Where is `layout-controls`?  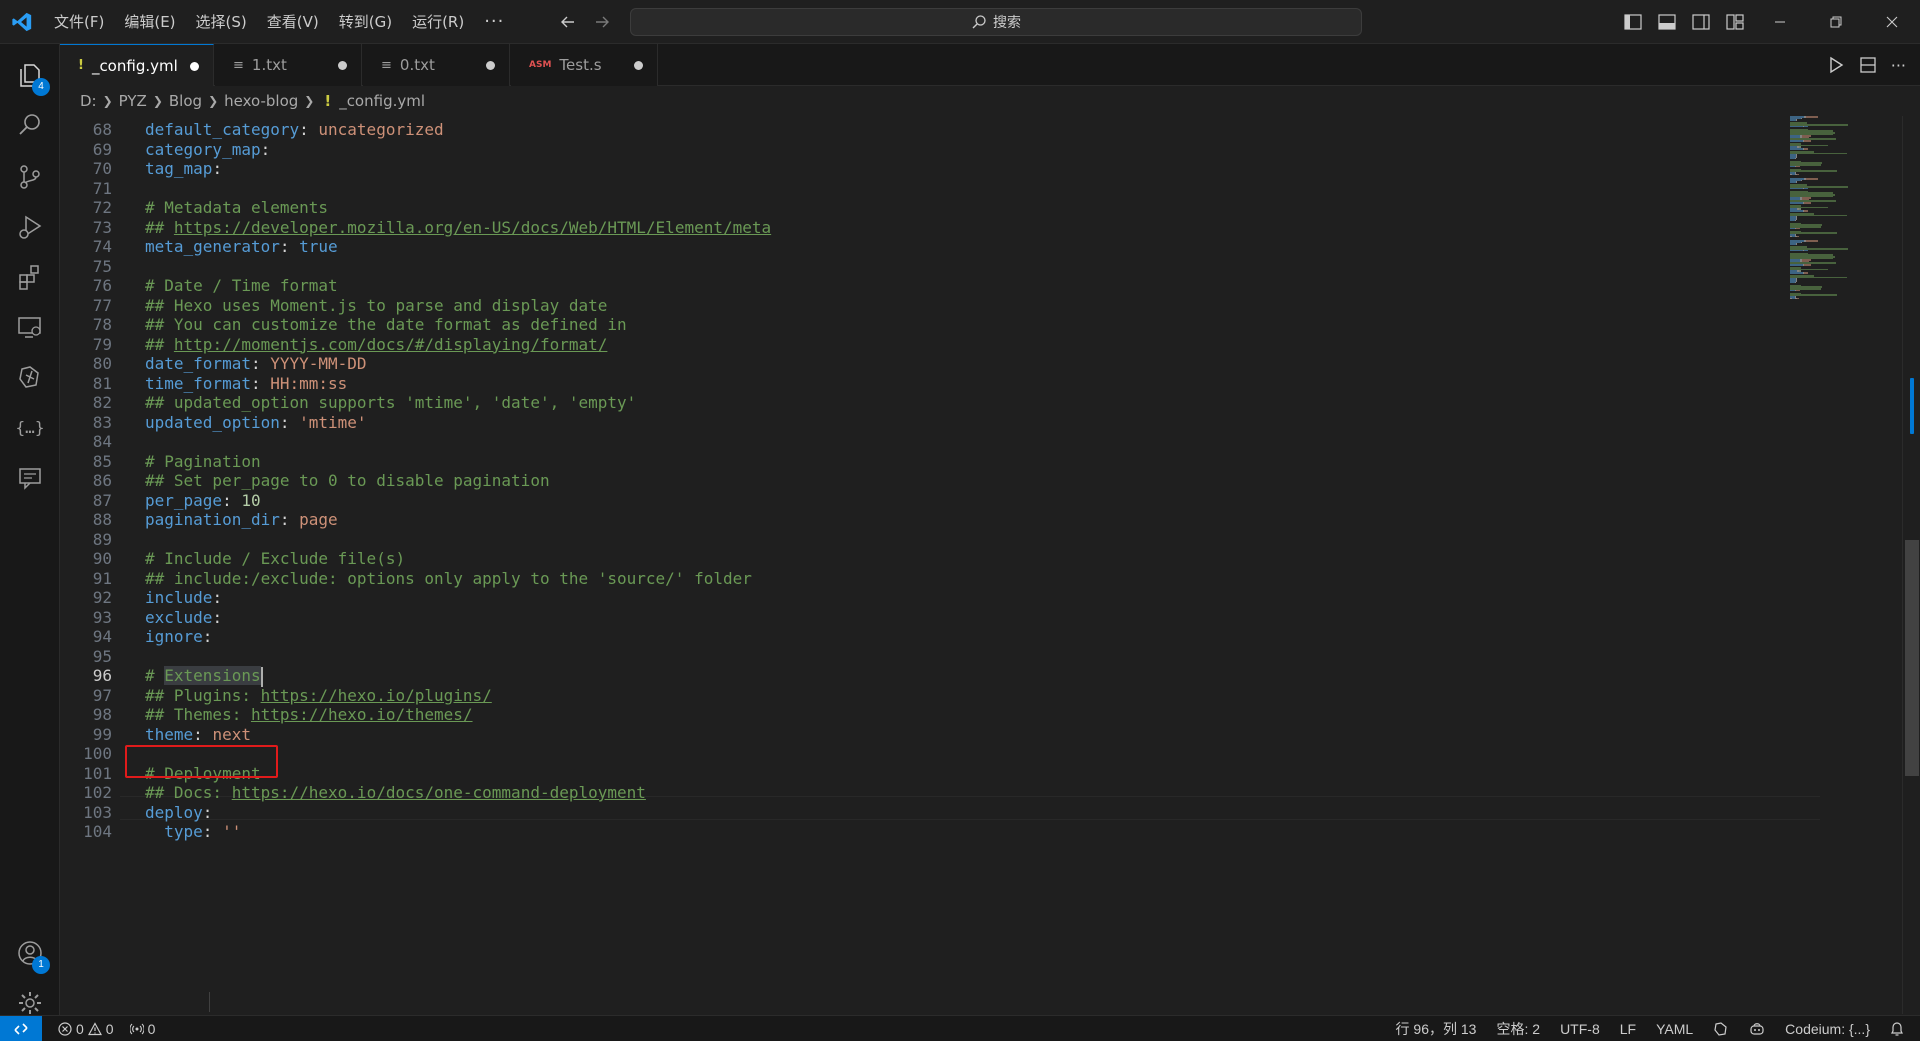
layout-controls is located at coordinates (1684, 22).